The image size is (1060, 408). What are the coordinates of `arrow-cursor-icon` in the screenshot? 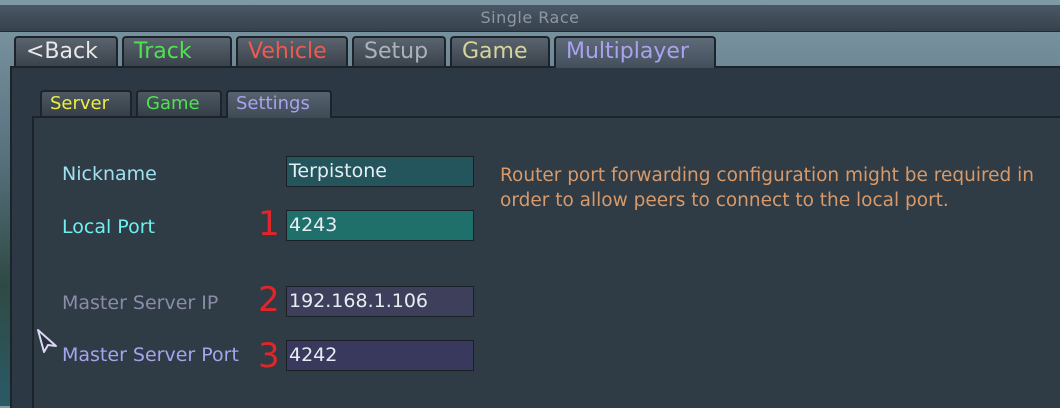 It's located at (48, 343).